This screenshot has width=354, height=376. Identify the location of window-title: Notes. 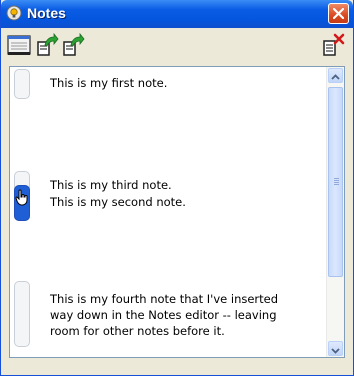
(46, 13).